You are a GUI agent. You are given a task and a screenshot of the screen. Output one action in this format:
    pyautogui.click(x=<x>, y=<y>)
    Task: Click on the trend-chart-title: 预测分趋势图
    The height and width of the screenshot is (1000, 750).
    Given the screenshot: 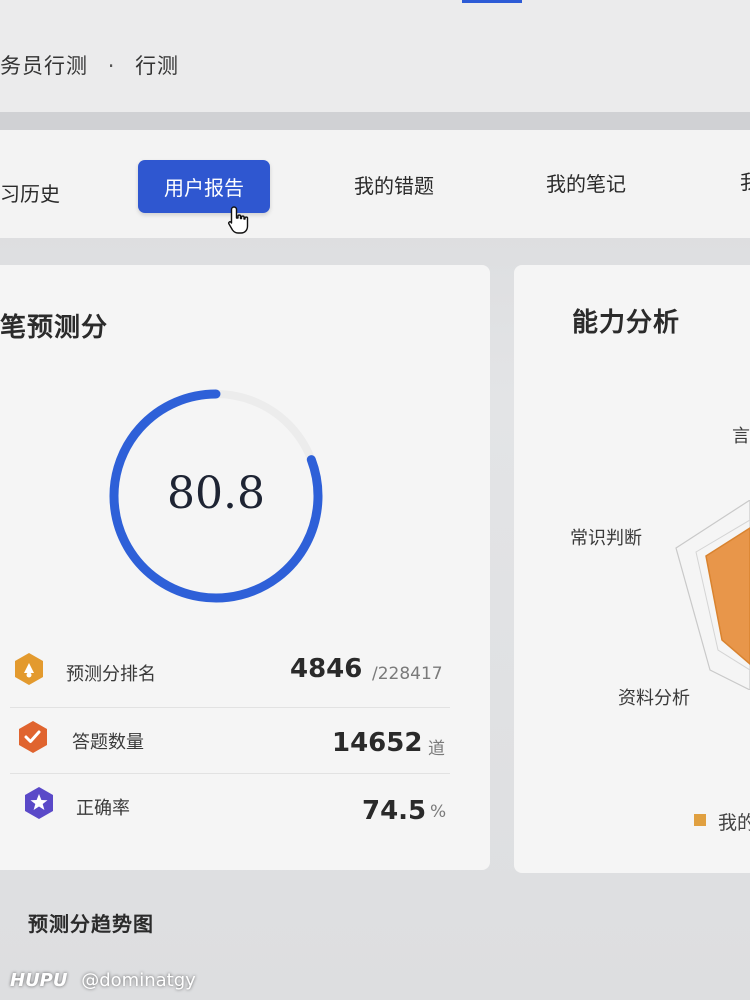 What is the action you would take?
    pyautogui.click(x=91, y=924)
    